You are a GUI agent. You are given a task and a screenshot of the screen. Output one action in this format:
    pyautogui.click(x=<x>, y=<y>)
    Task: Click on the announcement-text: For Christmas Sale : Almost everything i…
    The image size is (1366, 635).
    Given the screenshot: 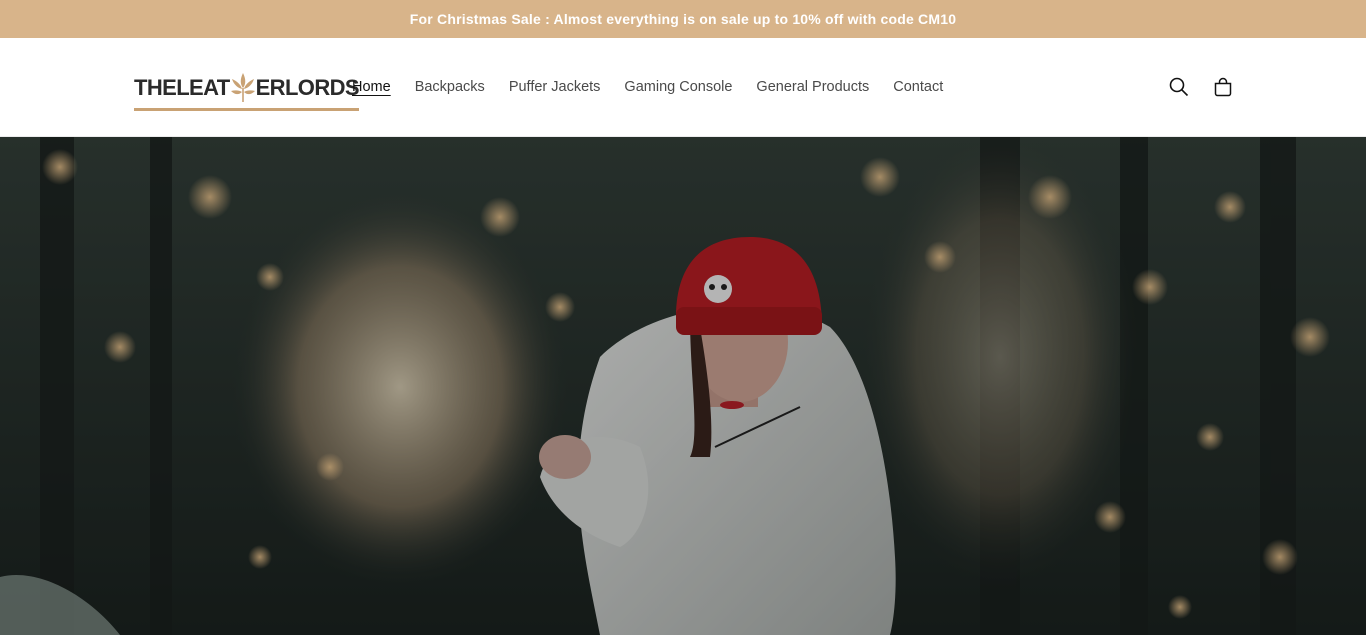 What is the action you would take?
    pyautogui.click(x=683, y=19)
    